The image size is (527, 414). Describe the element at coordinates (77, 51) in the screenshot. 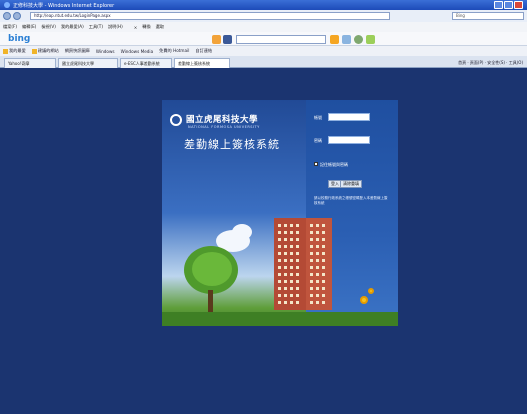

I see `favorites-link: 網頁快訊圖庫` at that location.